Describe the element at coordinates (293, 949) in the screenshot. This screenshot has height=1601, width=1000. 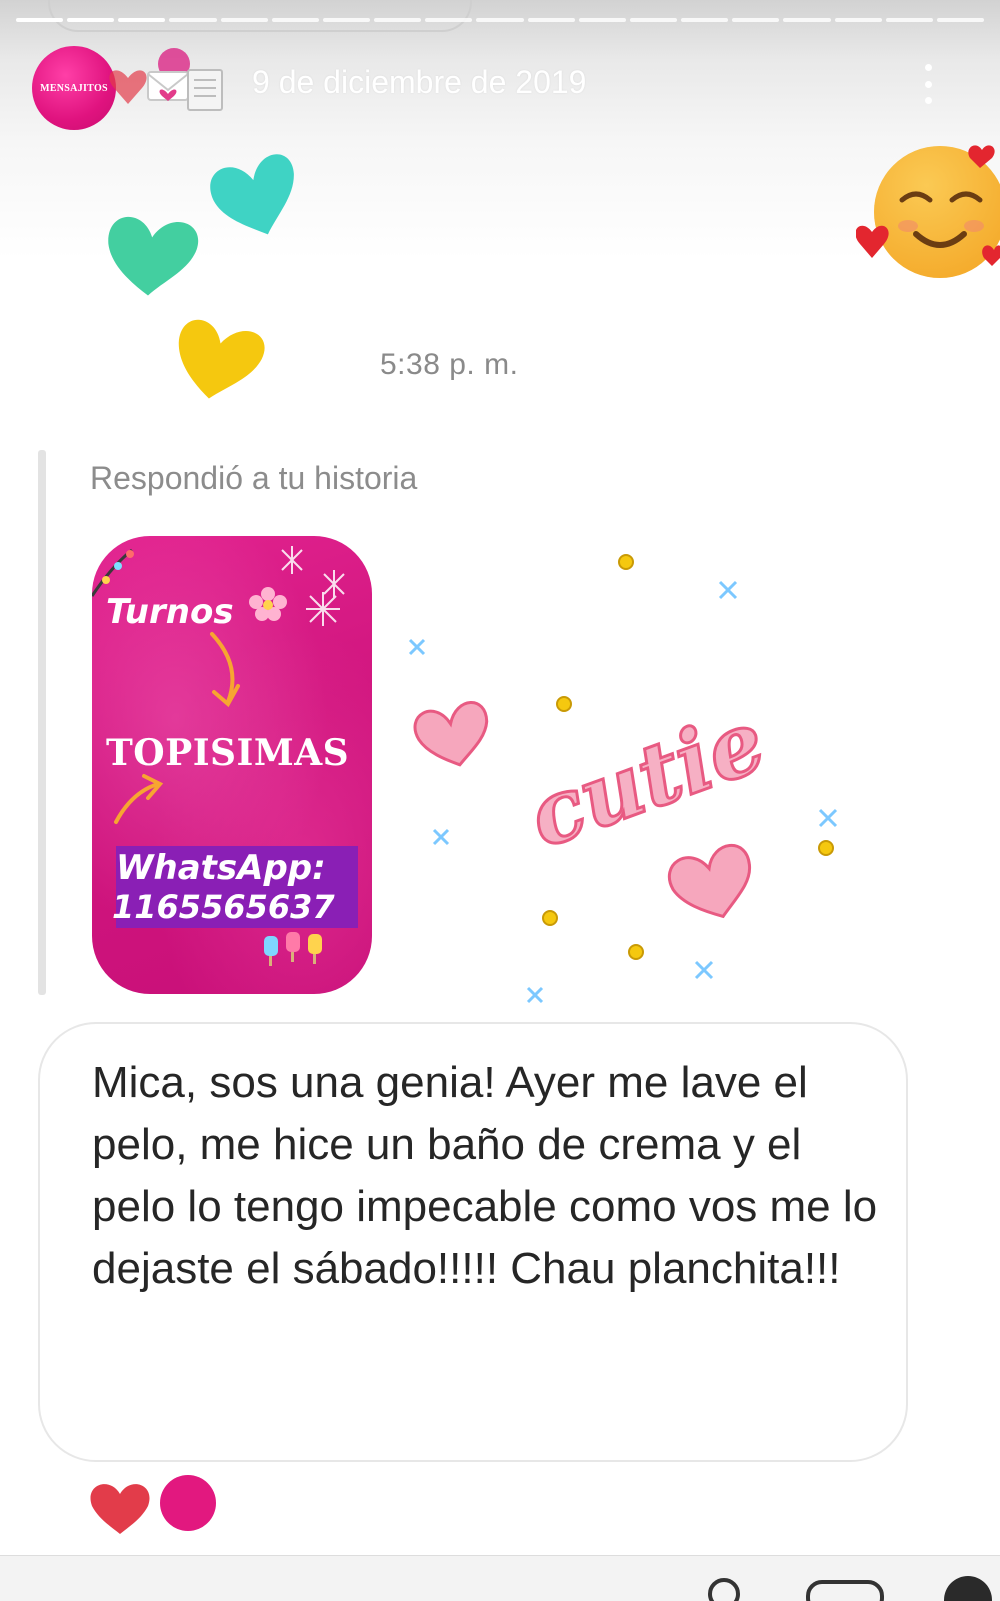
I see `popsicle-icon` at that location.